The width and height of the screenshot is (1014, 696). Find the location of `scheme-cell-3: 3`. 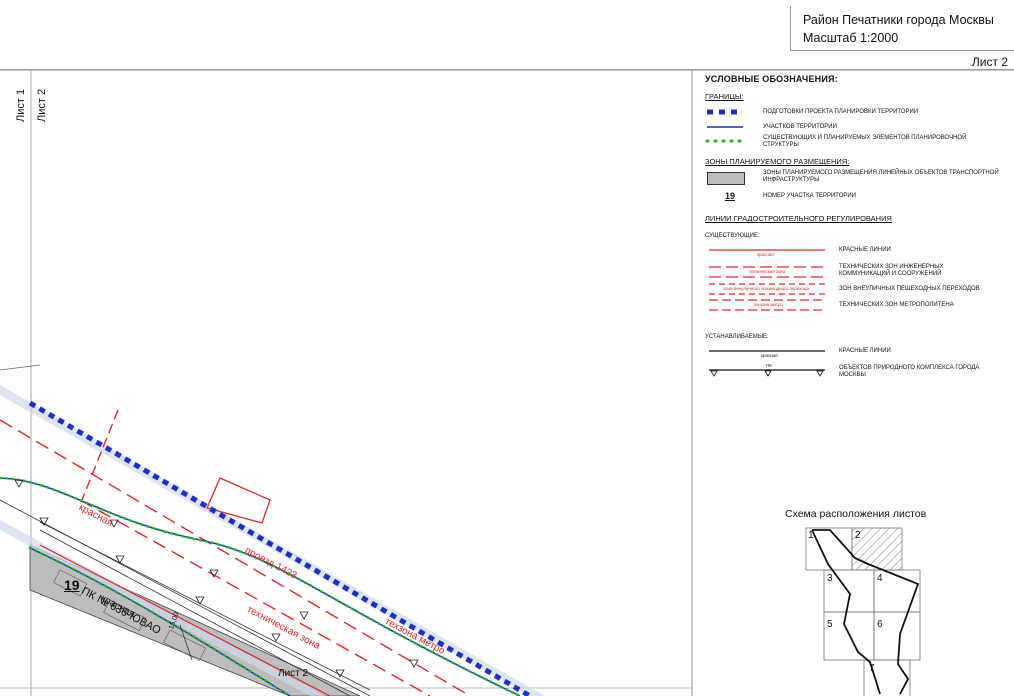

scheme-cell-3: 3 is located at coordinates (830, 578).